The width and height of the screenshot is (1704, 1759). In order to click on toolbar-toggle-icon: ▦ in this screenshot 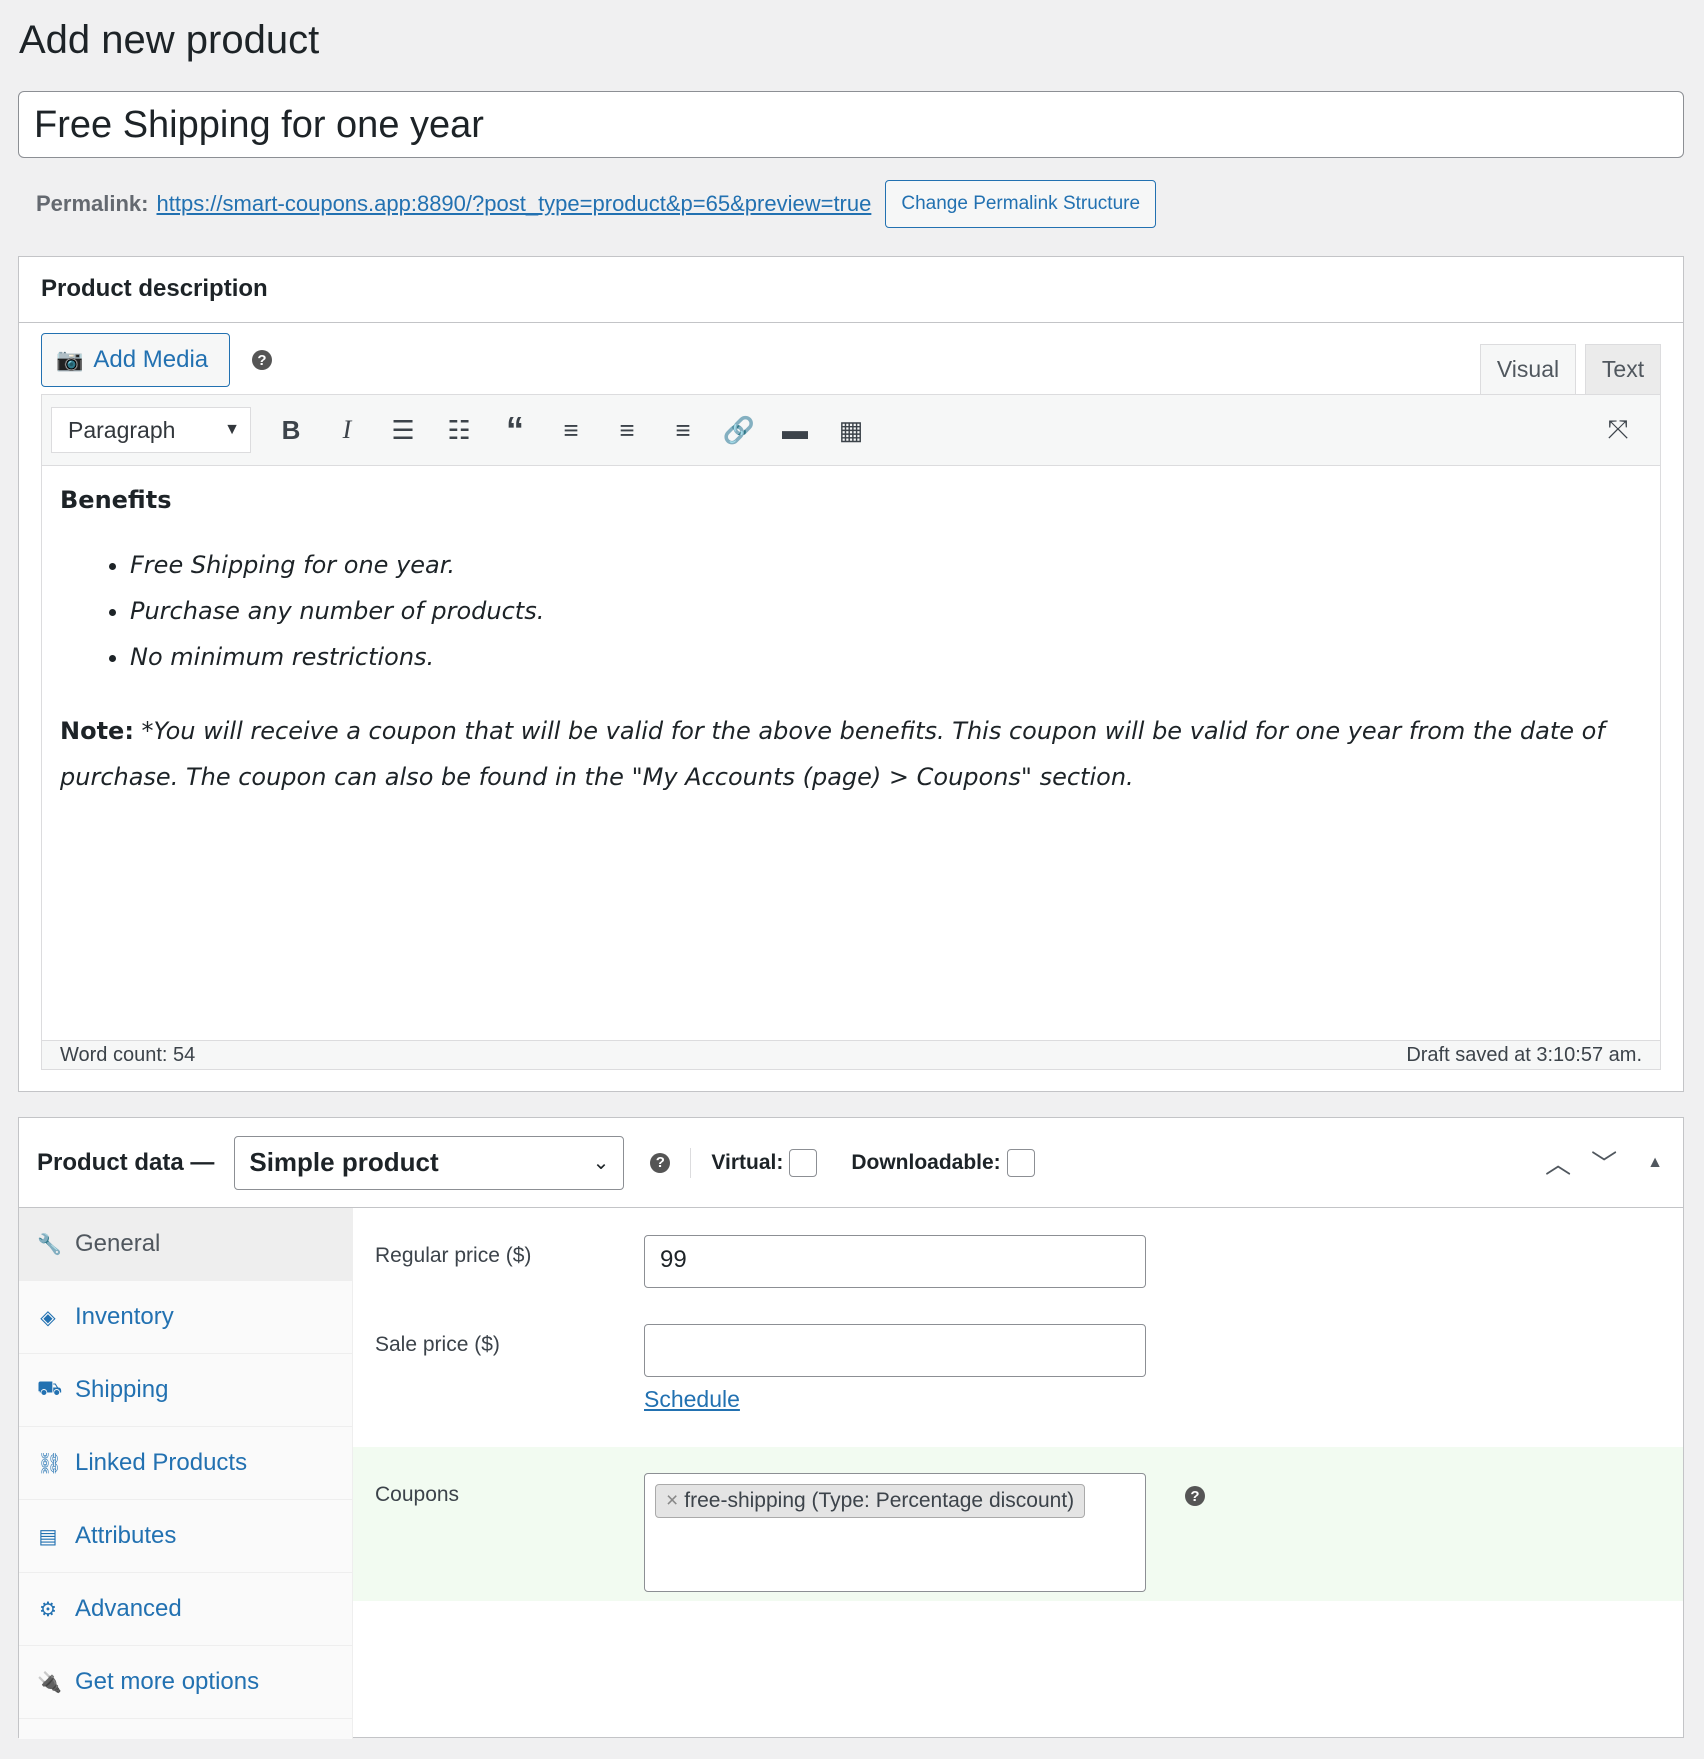, I will do `click(851, 430)`.